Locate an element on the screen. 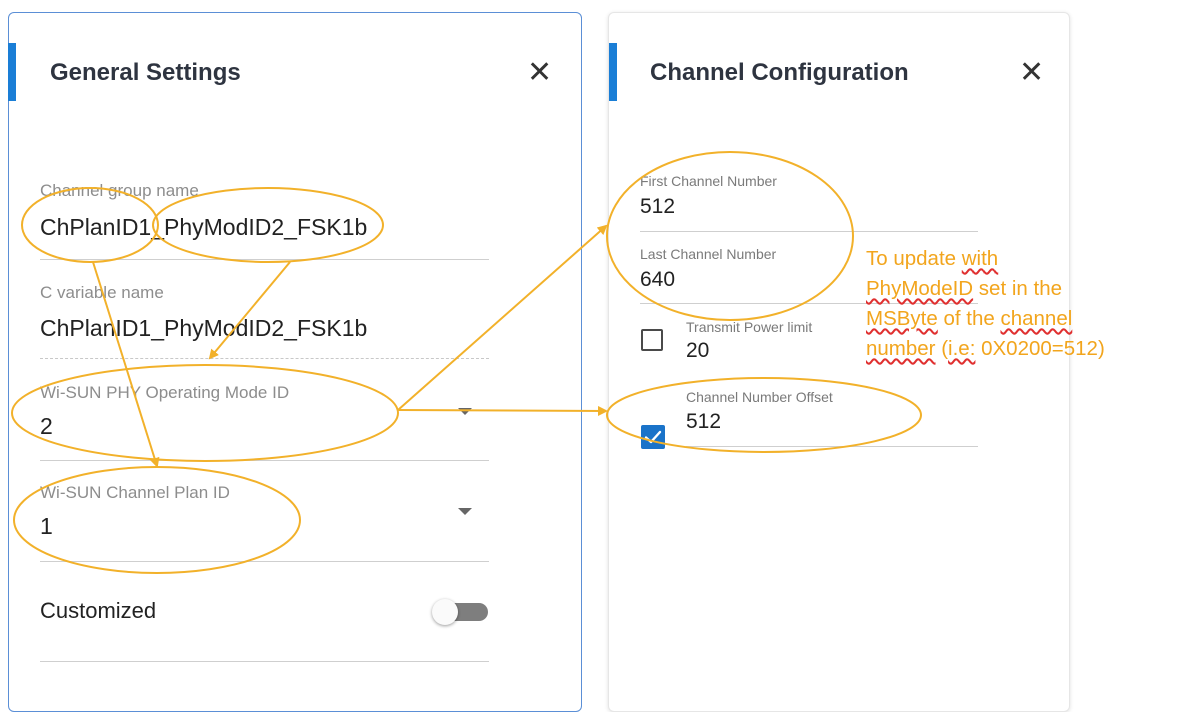  channel-number-offset-label: Channel Number Offset is located at coordinates (759, 397).